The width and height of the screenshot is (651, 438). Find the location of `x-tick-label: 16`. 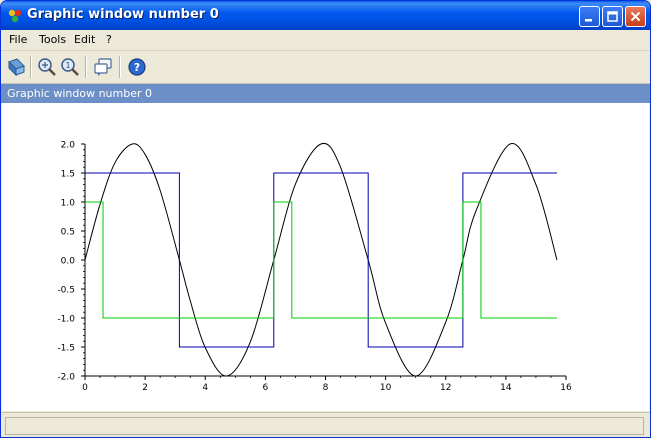

x-tick-label: 16 is located at coordinates (566, 388).